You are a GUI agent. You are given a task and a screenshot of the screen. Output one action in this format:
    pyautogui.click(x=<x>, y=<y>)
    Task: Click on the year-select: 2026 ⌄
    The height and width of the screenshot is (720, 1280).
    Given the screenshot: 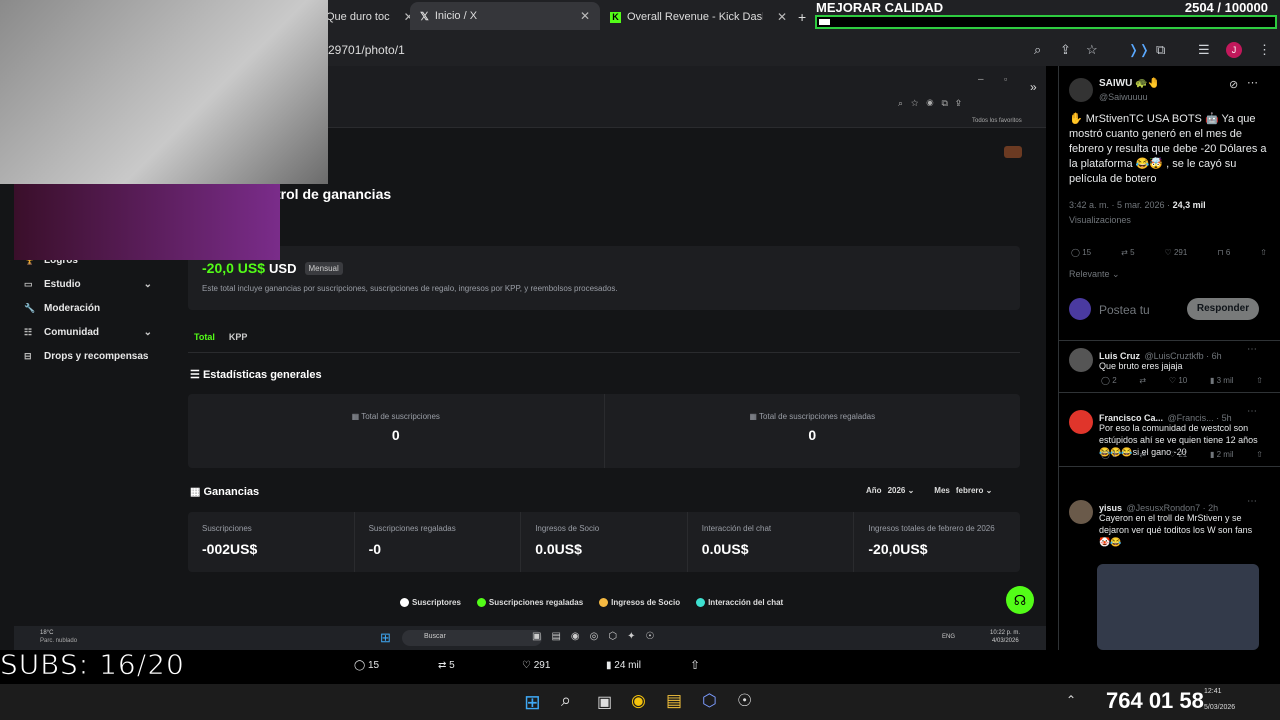 What is the action you would take?
    pyautogui.click(x=901, y=490)
    